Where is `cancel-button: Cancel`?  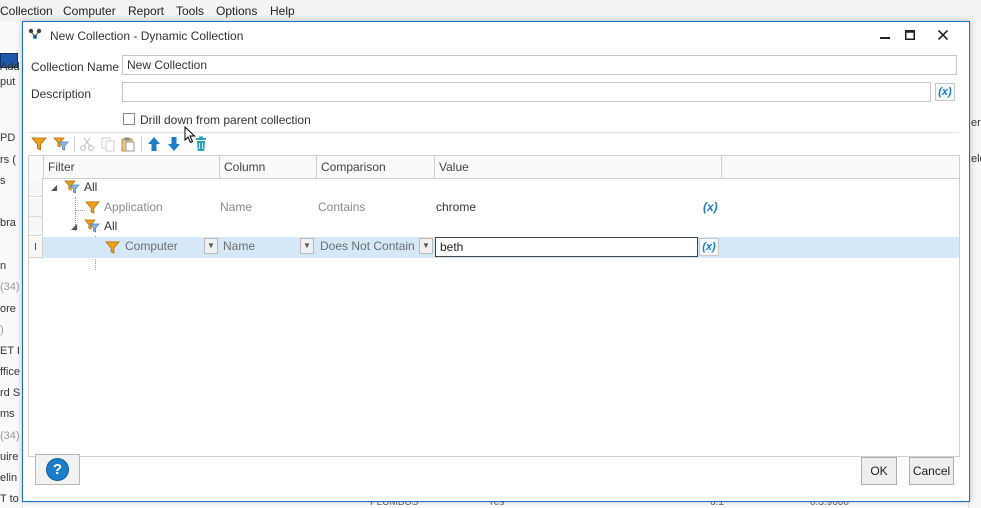
cancel-button: Cancel is located at coordinates (931, 471).